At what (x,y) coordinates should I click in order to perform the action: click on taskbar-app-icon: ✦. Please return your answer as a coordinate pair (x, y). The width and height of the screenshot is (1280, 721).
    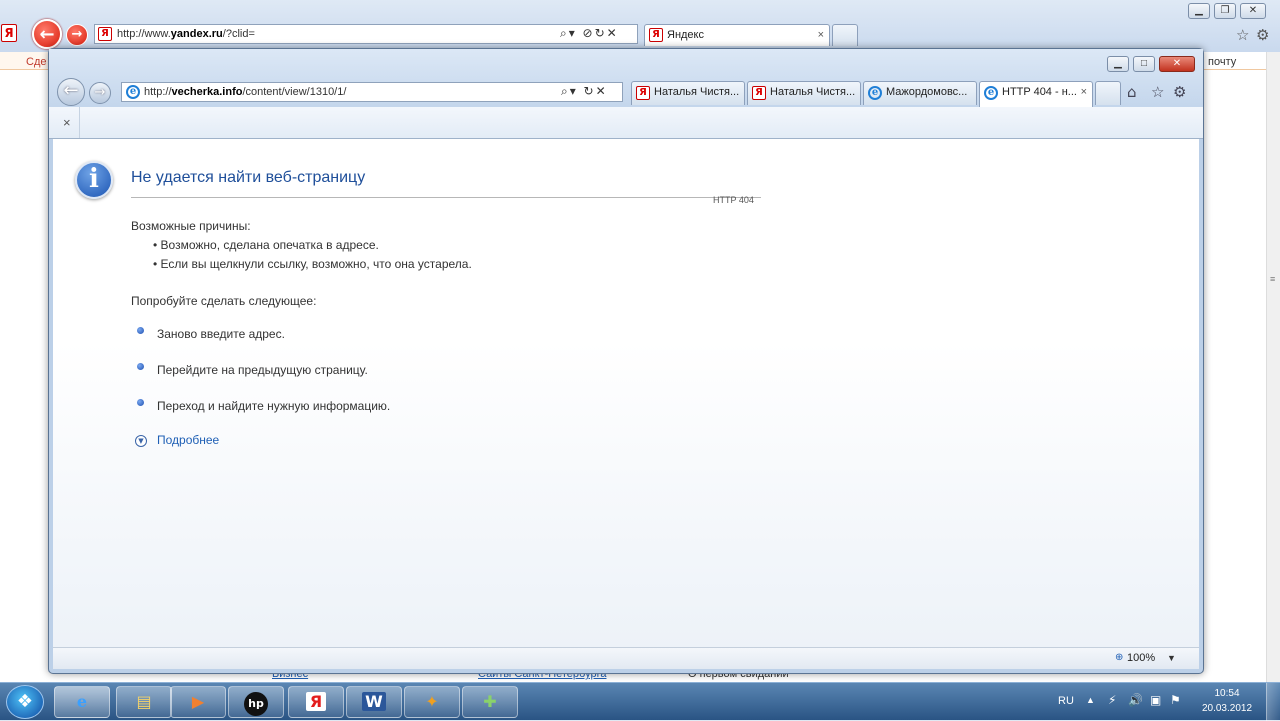
    Looking at the image, I should click on (432, 702).